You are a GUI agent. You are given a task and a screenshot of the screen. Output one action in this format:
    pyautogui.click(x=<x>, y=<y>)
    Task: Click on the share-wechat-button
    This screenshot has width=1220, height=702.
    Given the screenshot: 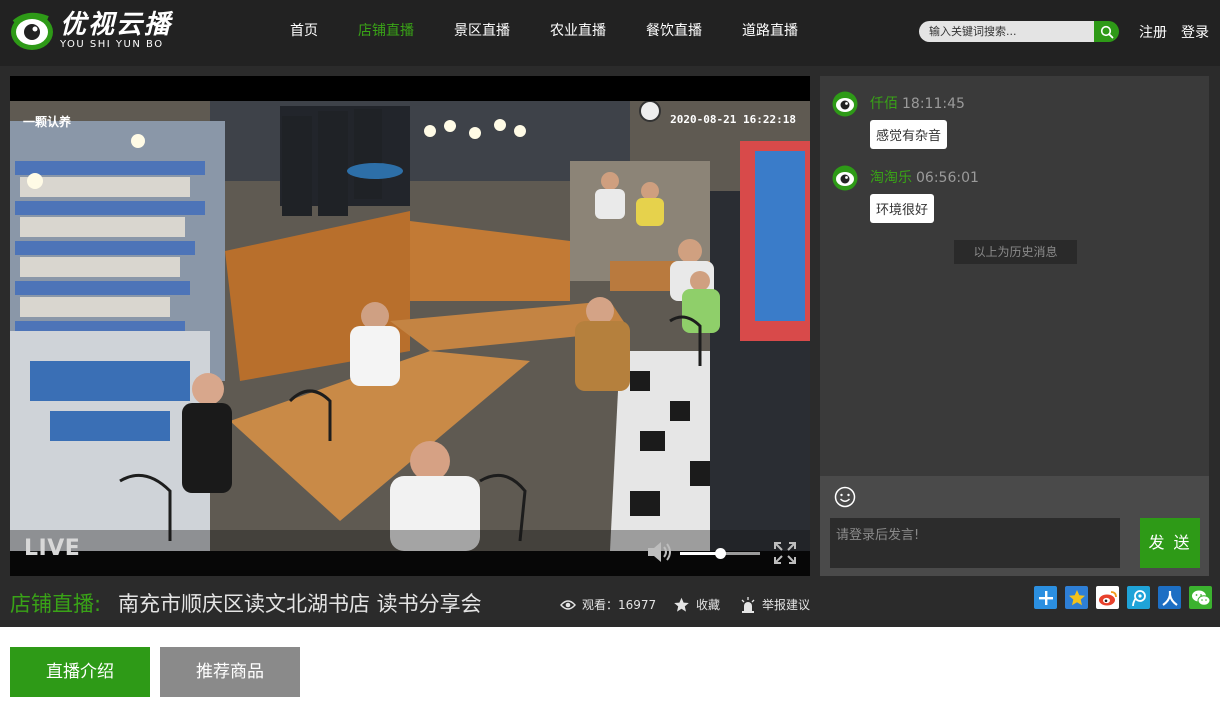 What is the action you would take?
    pyautogui.click(x=1200, y=597)
    